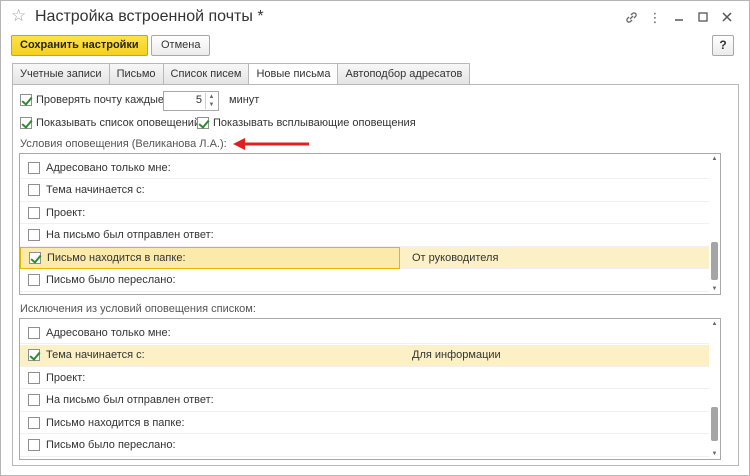 This screenshot has width=750, height=476. I want to click on cancel-button: Отмена, so click(181, 45).